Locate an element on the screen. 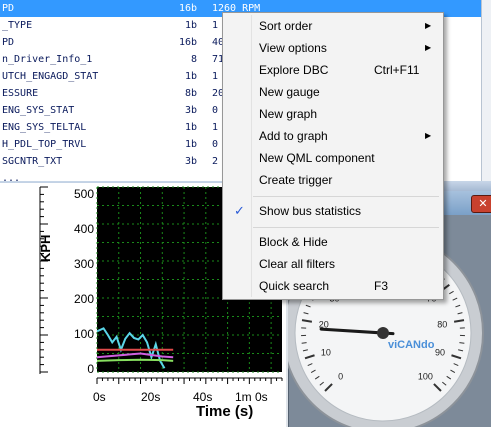 This screenshot has width=491, height=427. gauge-hub is located at coordinates (383, 333).